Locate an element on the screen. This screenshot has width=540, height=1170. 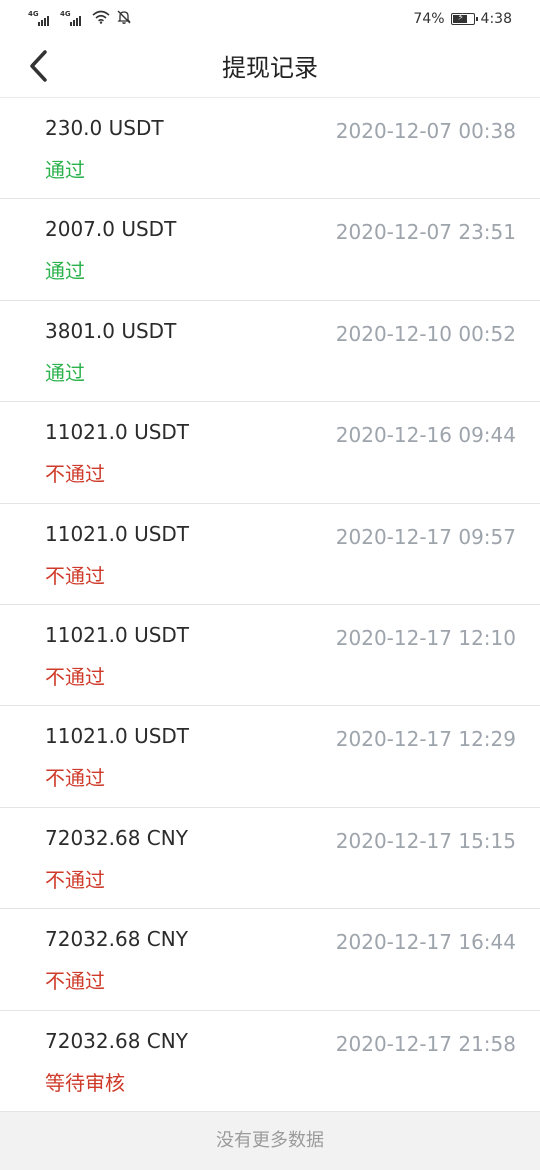
record-row: 72032.68 CNY 2020-12-17 15:15 不通过 is located at coordinates (270, 859).